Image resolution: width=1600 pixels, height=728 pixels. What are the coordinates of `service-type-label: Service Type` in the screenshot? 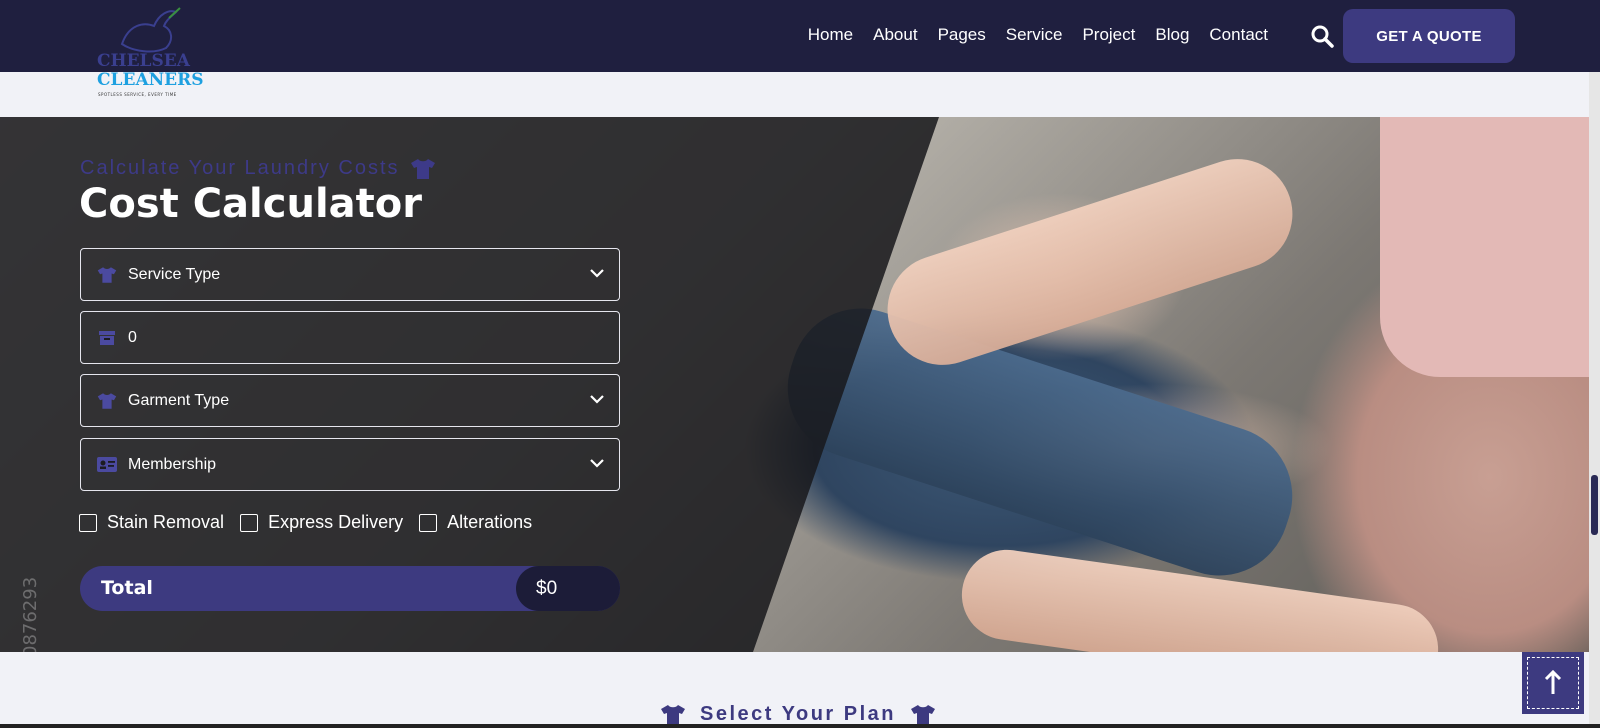 It's located at (174, 274).